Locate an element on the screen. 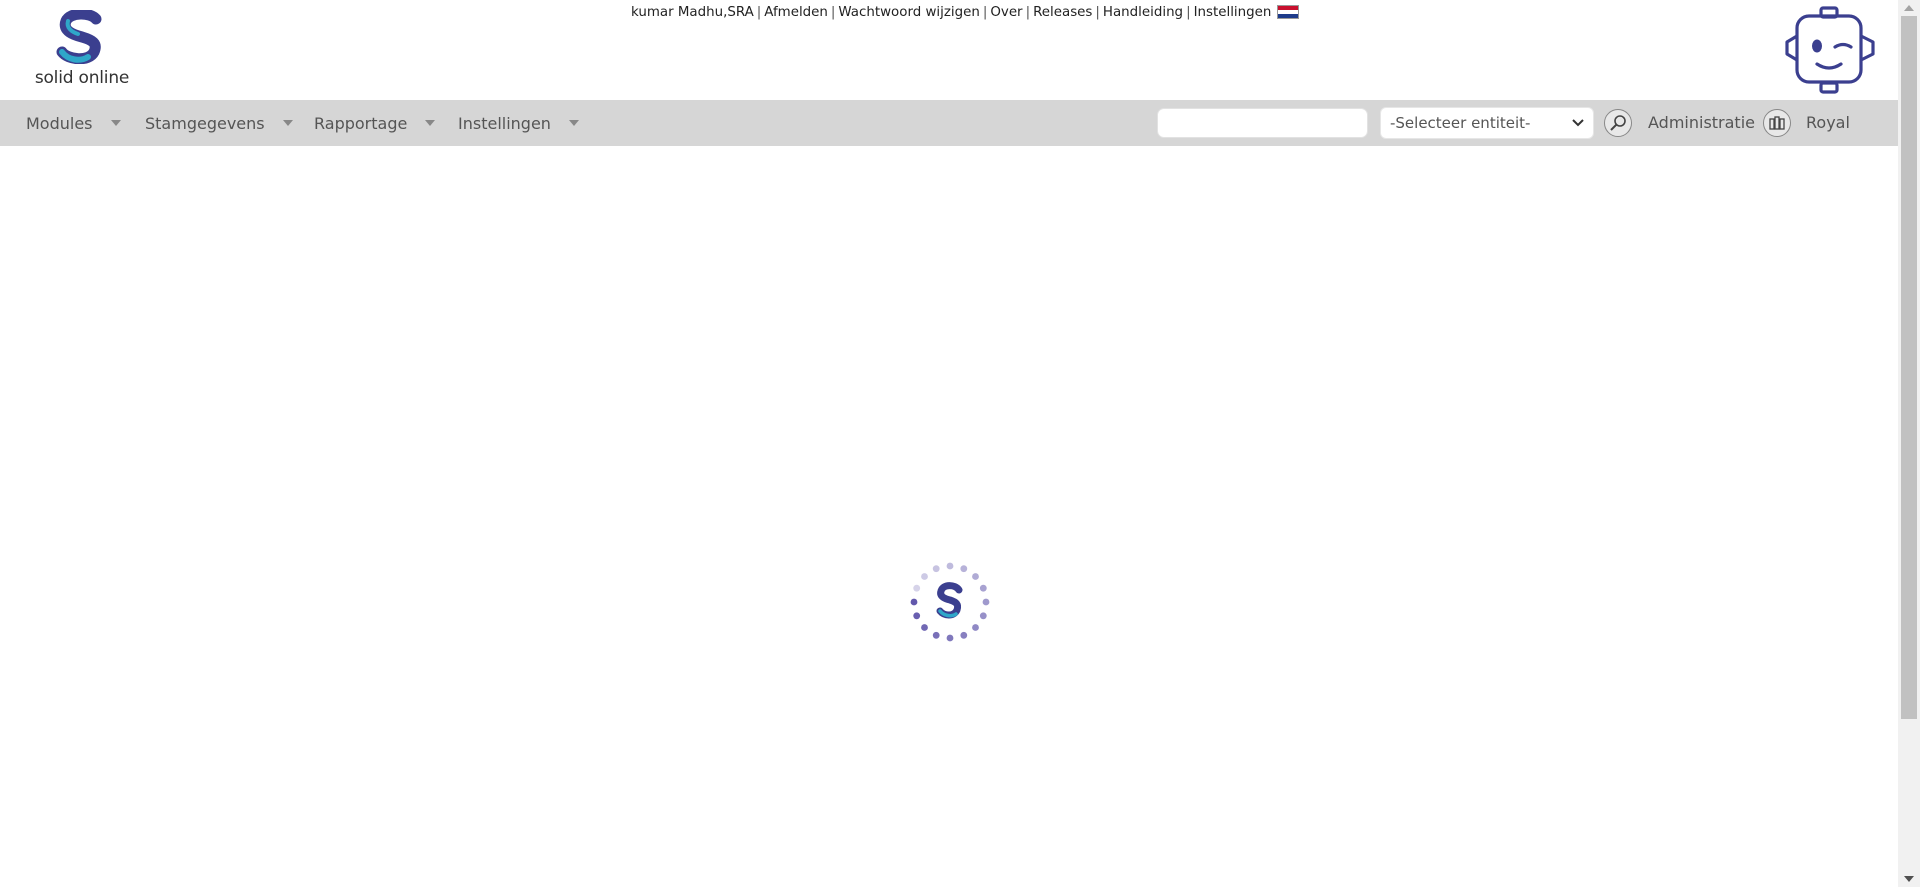 This screenshot has width=1920, height=887. scroll-down-icon is located at coordinates (1909, 879).